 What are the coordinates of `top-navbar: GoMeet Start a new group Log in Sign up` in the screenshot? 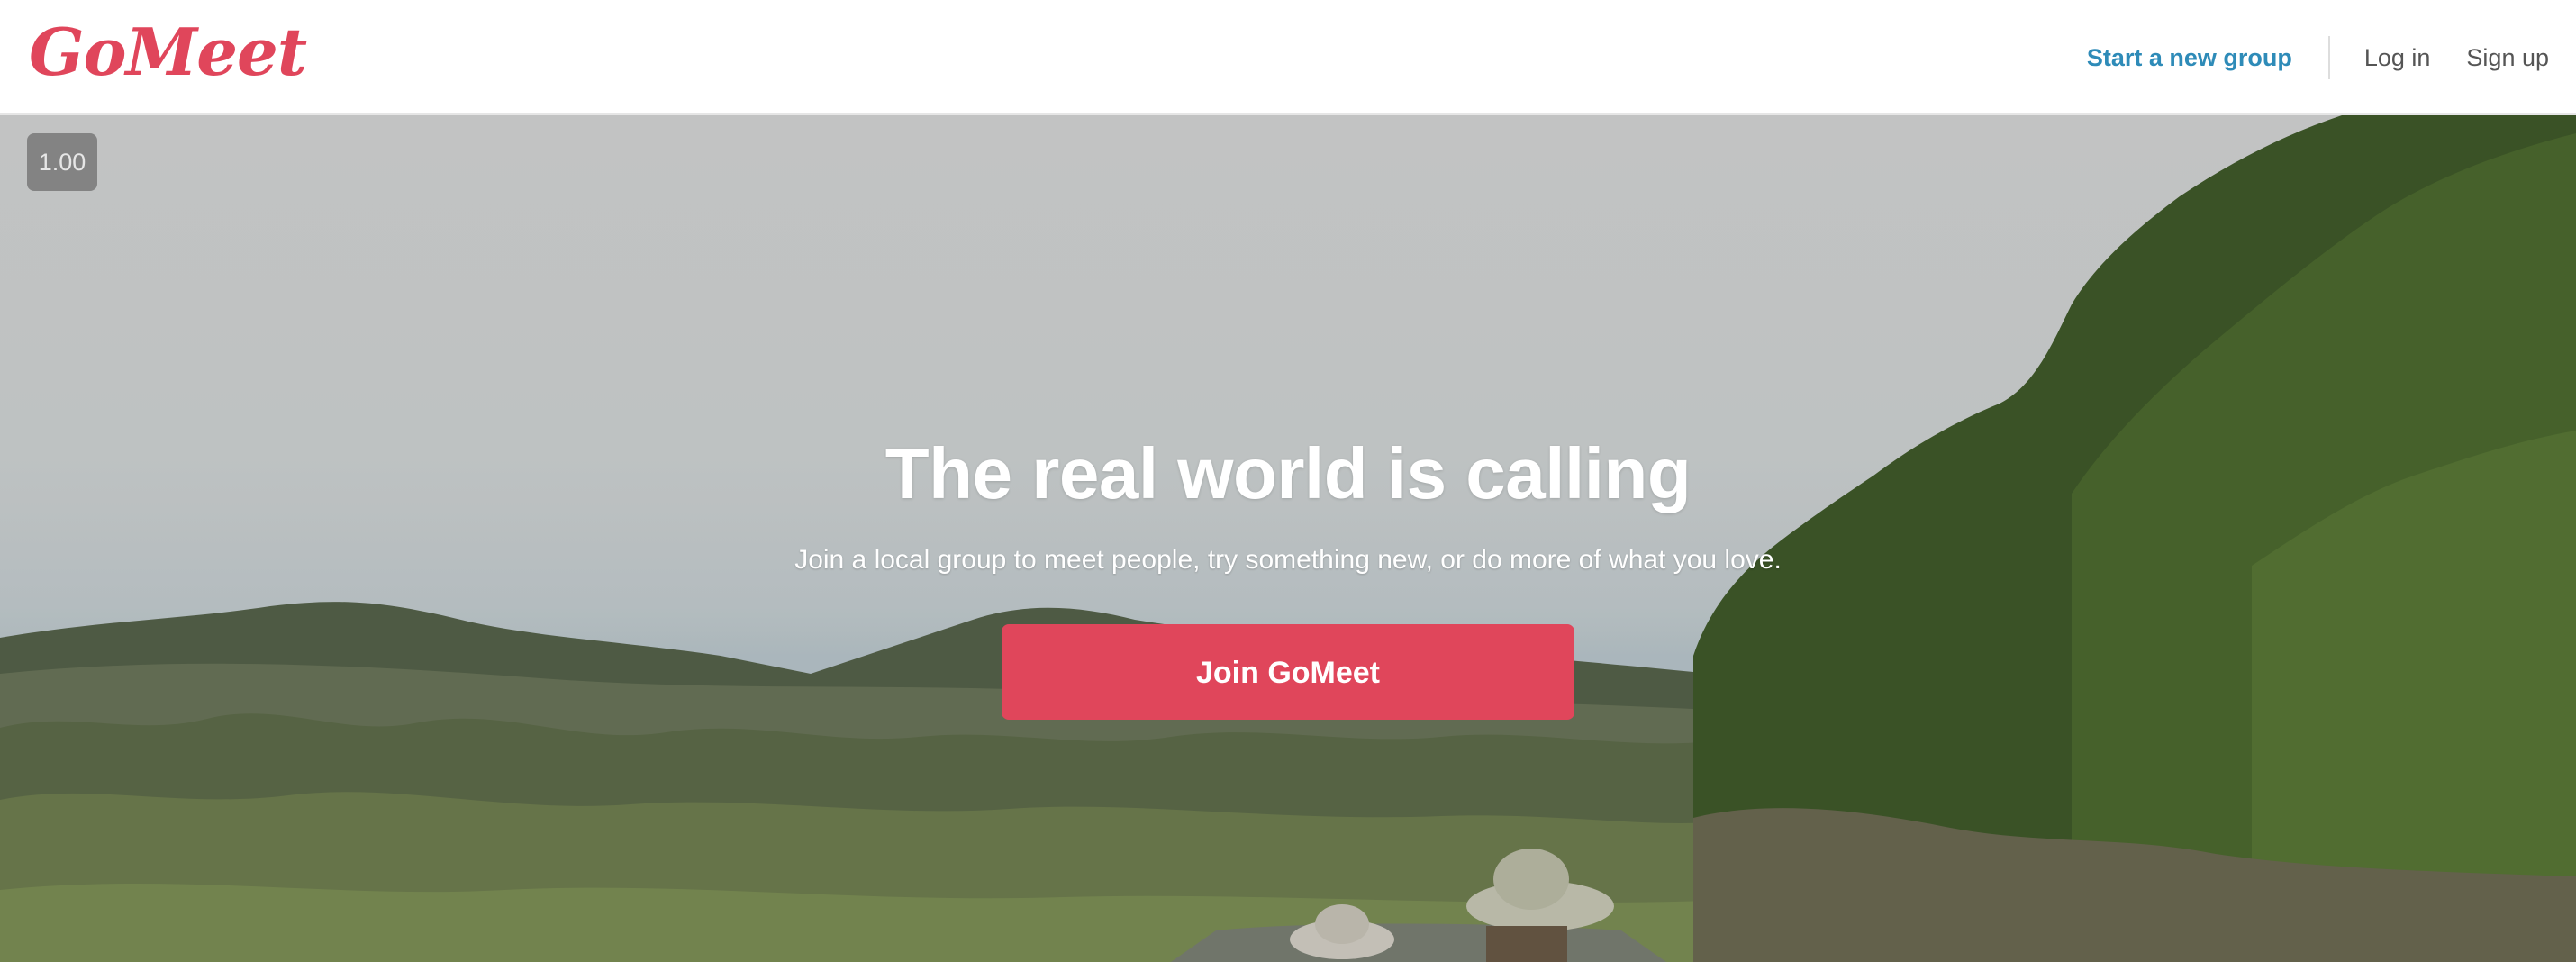 It's located at (1288, 57).